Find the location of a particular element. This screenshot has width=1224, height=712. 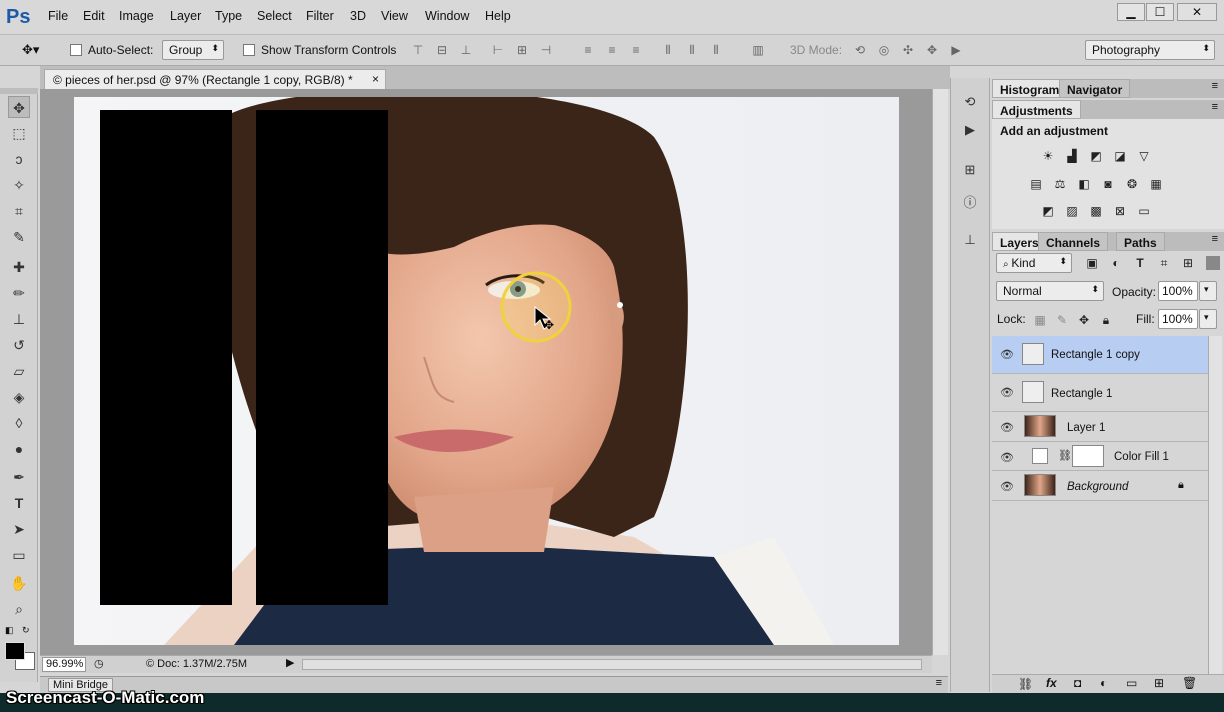

quick-select-tool-icon: ✧ is located at coordinates (19, 185).